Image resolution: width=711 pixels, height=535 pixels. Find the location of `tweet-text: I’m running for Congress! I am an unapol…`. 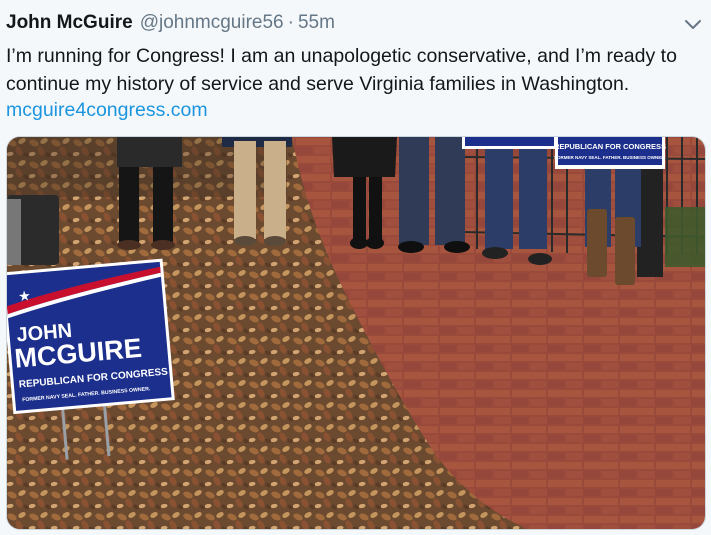

tweet-text: I’m running for Congress! I am an unapol… is located at coordinates (341, 70).